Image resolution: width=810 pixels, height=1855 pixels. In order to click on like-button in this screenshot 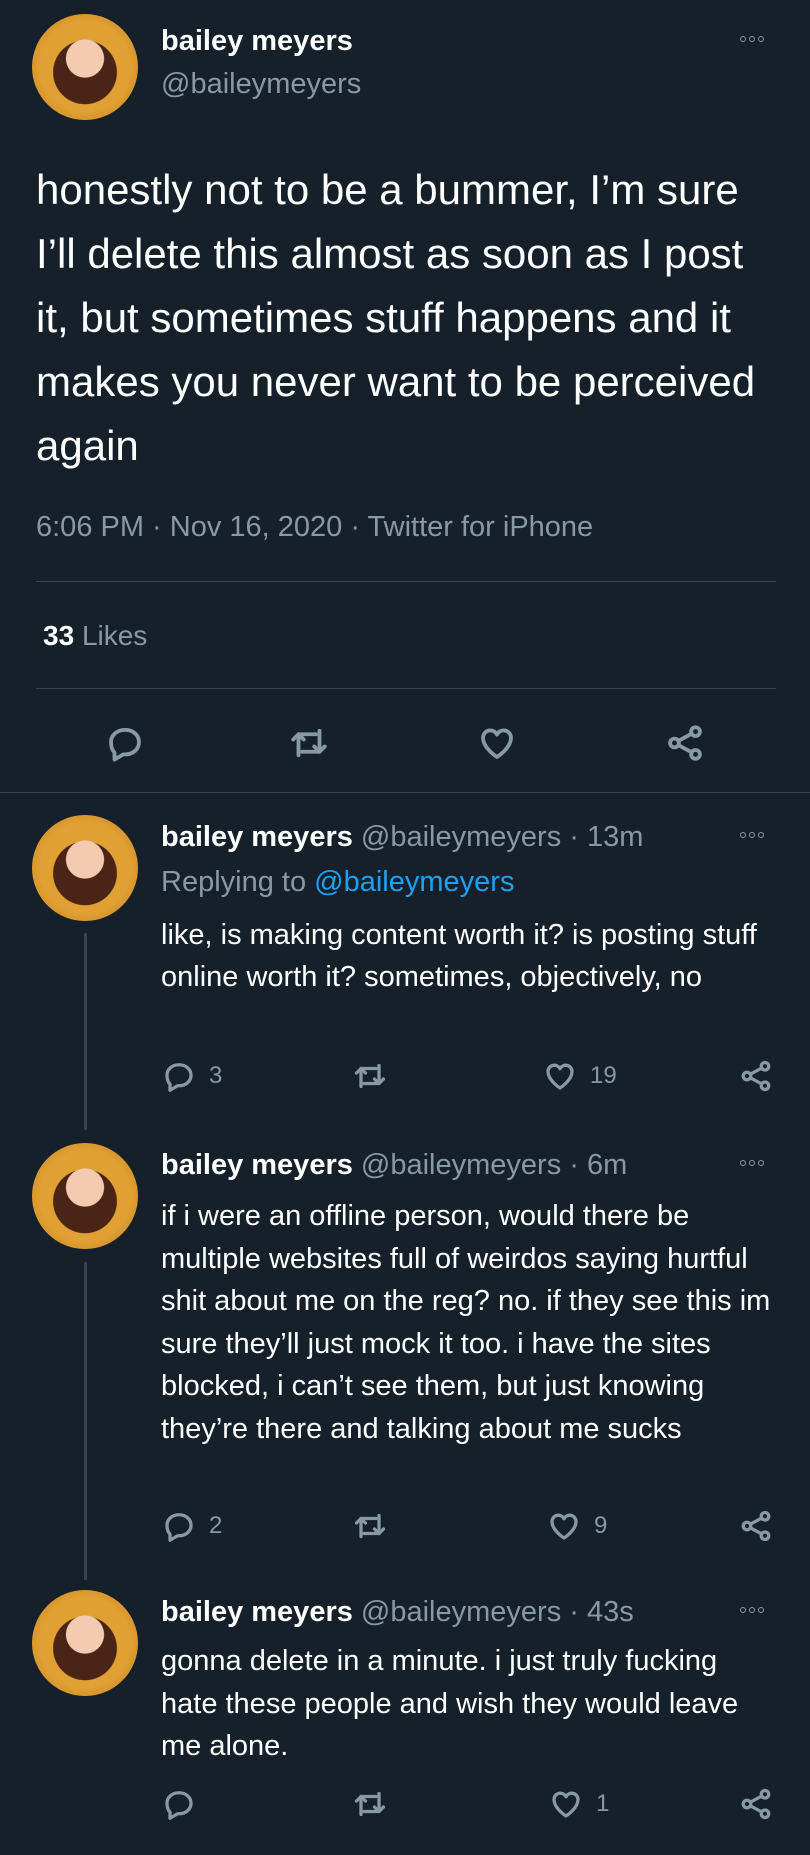, I will do `click(497, 745)`.